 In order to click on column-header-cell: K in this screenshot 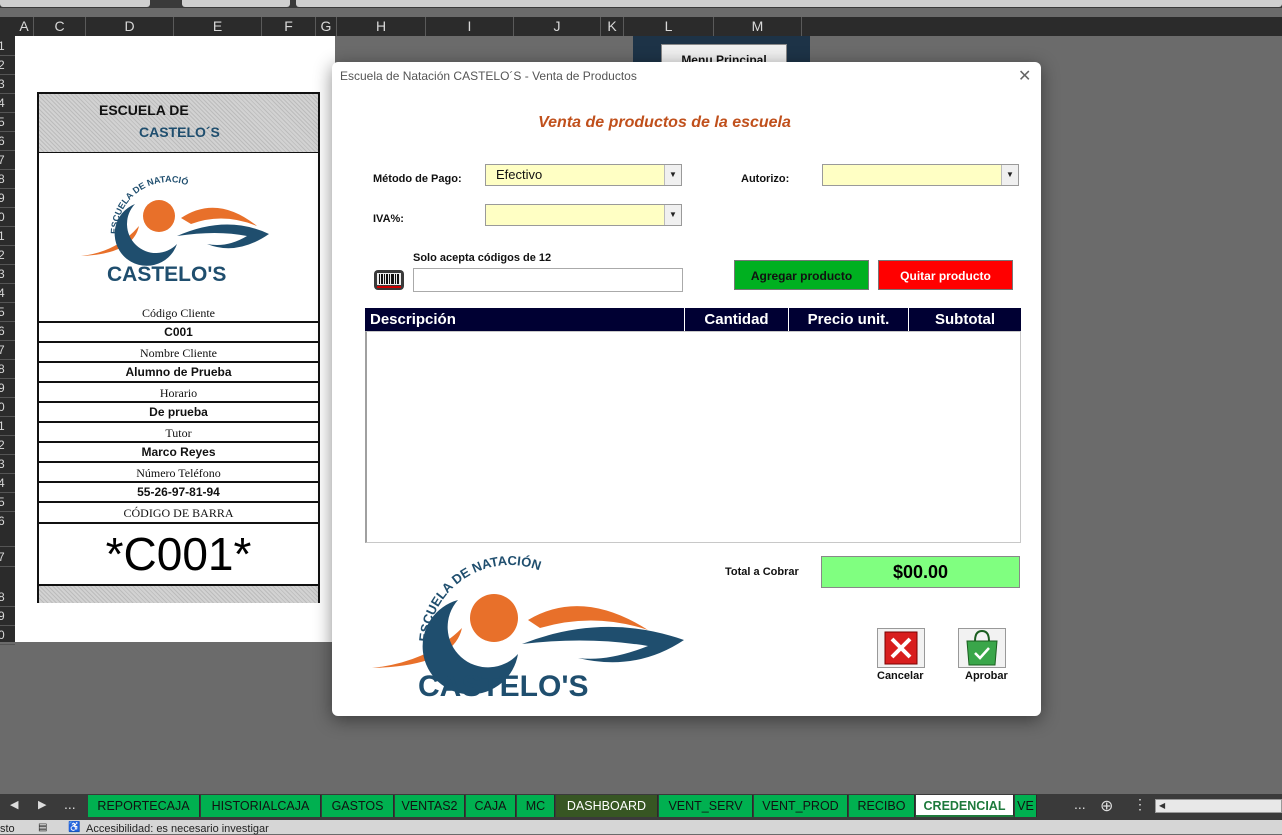, I will do `click(612, 26)`.